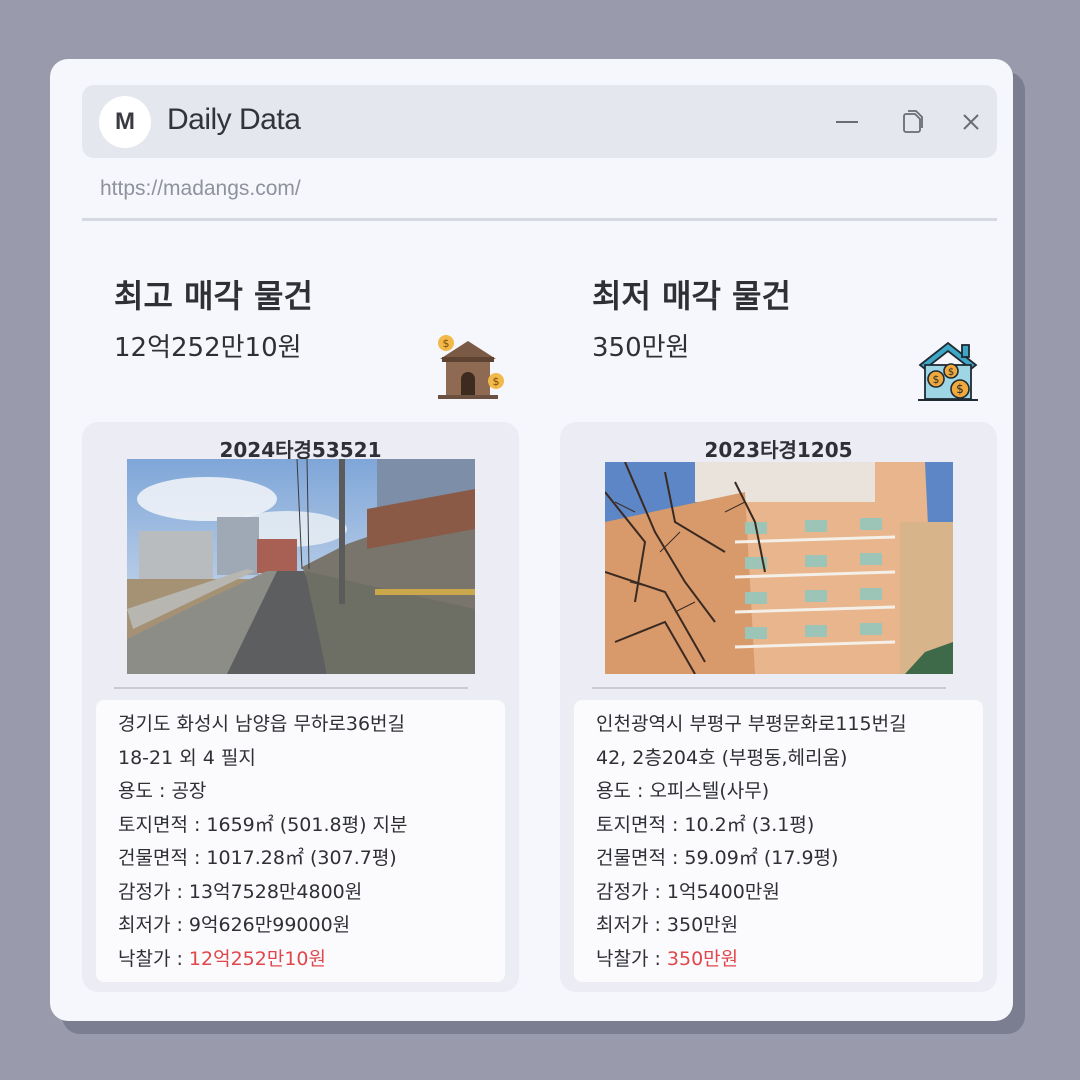 This screenshot has height=1080, width=1080. I want to click on highest-sale-price: 12억252만10원, so click(208, 348).